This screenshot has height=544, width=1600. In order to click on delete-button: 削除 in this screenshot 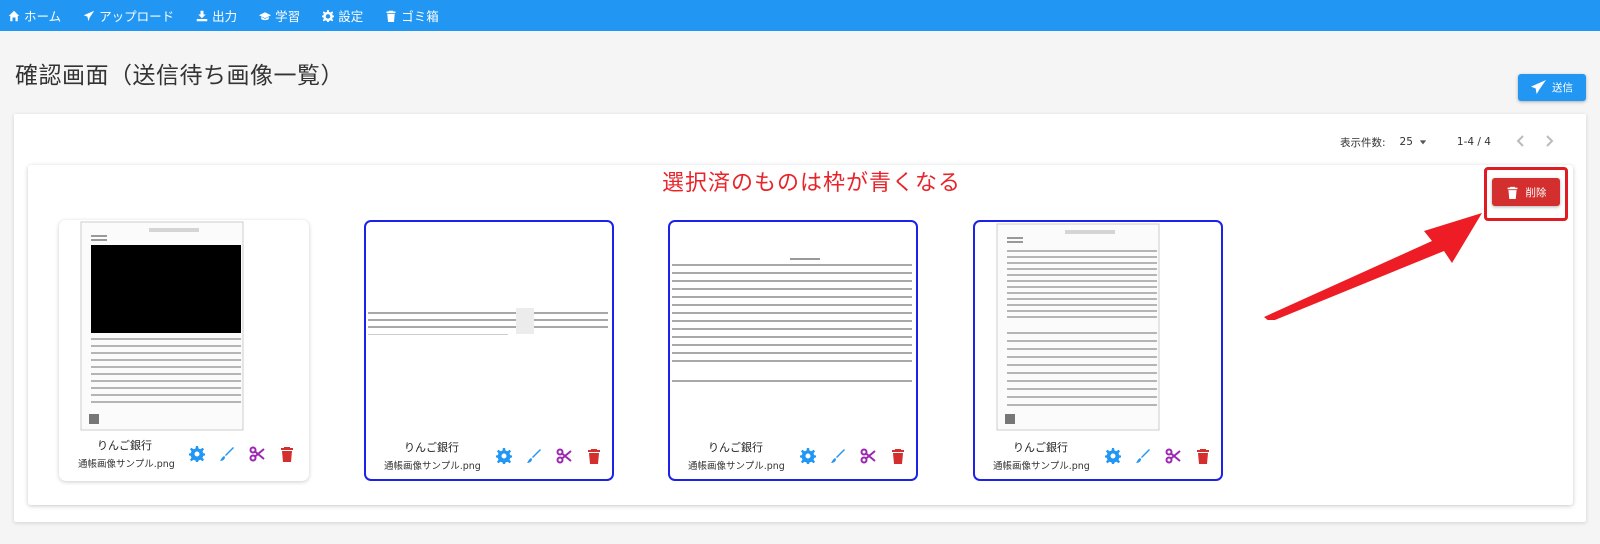, I will do `click(1526, 192)`.